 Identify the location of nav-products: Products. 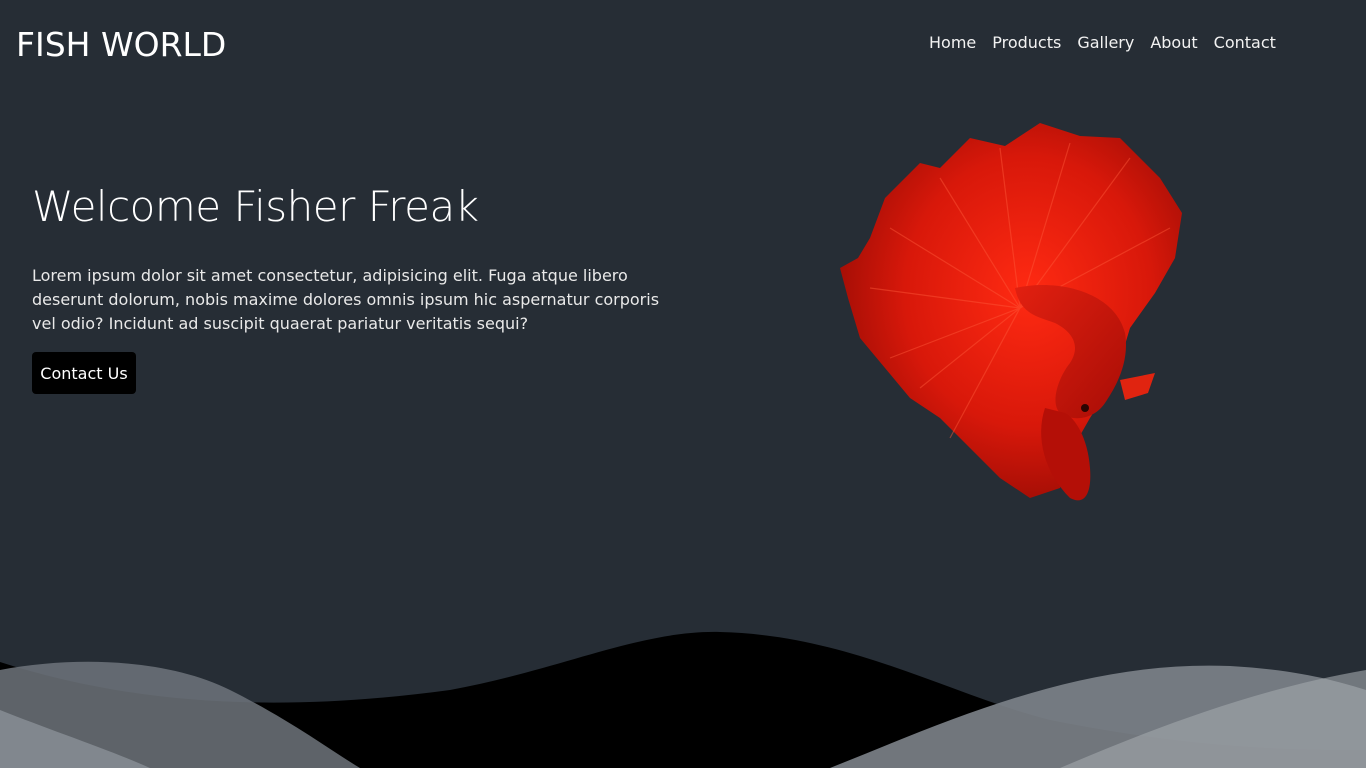
(1026, 42).